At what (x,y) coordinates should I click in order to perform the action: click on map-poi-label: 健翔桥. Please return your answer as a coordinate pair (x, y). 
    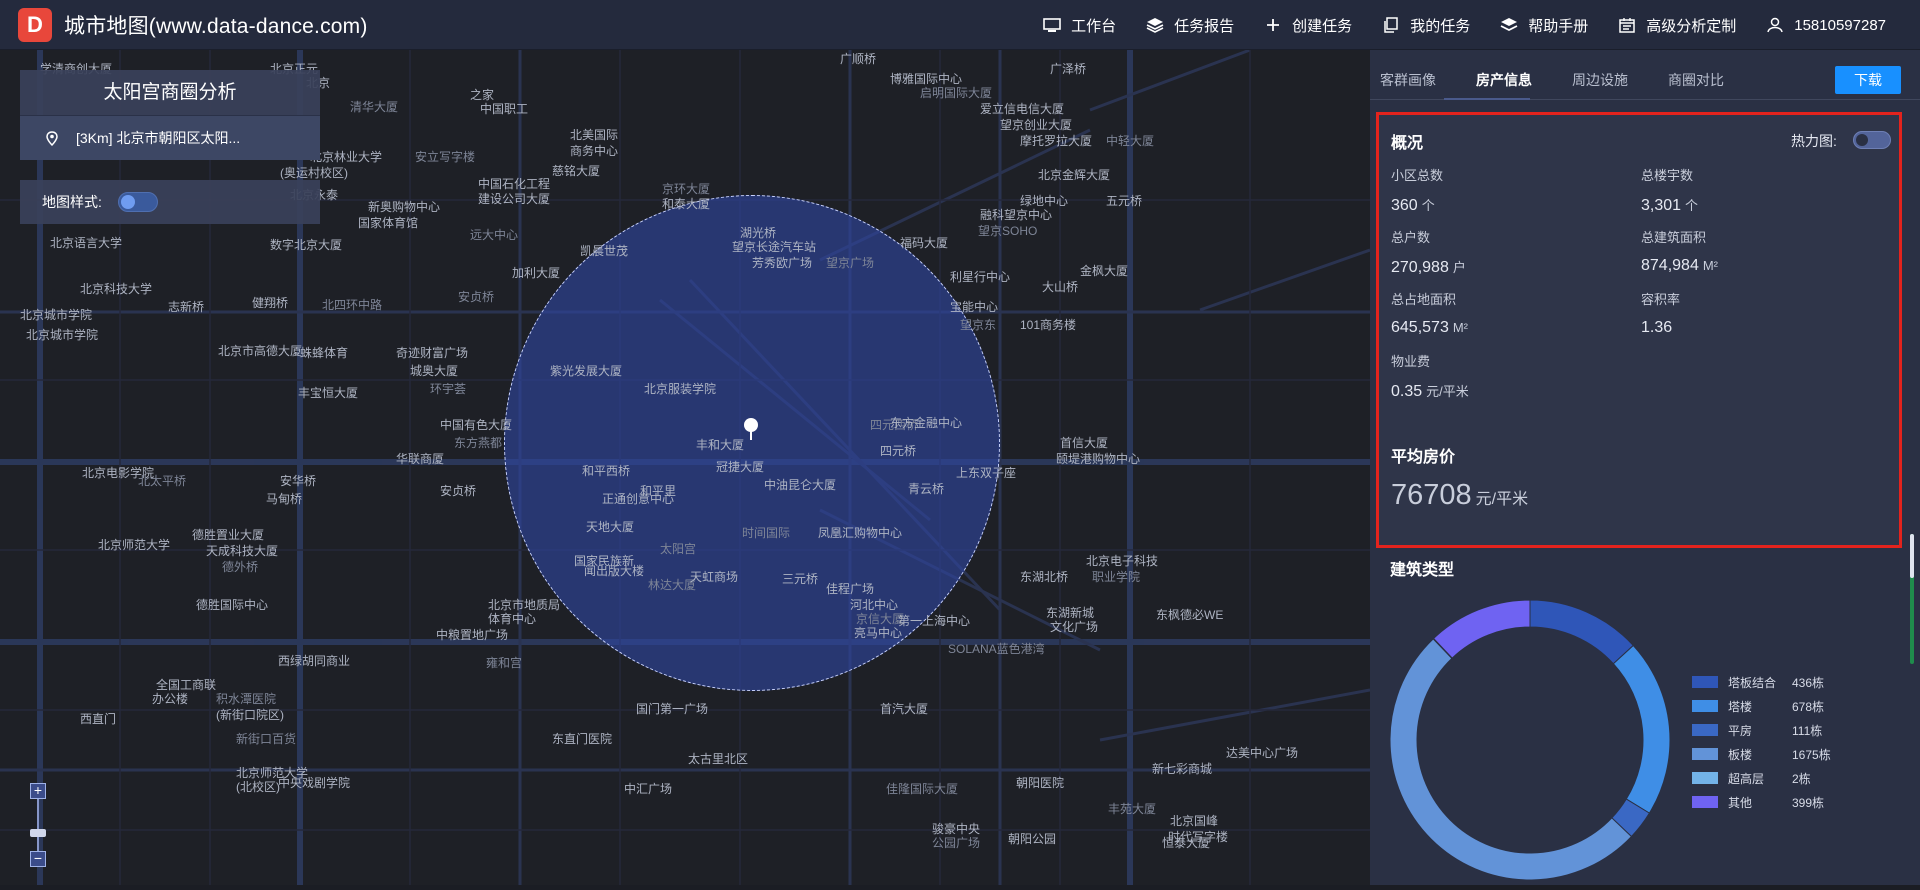
    Looking at the image, I should click on (270, 303).